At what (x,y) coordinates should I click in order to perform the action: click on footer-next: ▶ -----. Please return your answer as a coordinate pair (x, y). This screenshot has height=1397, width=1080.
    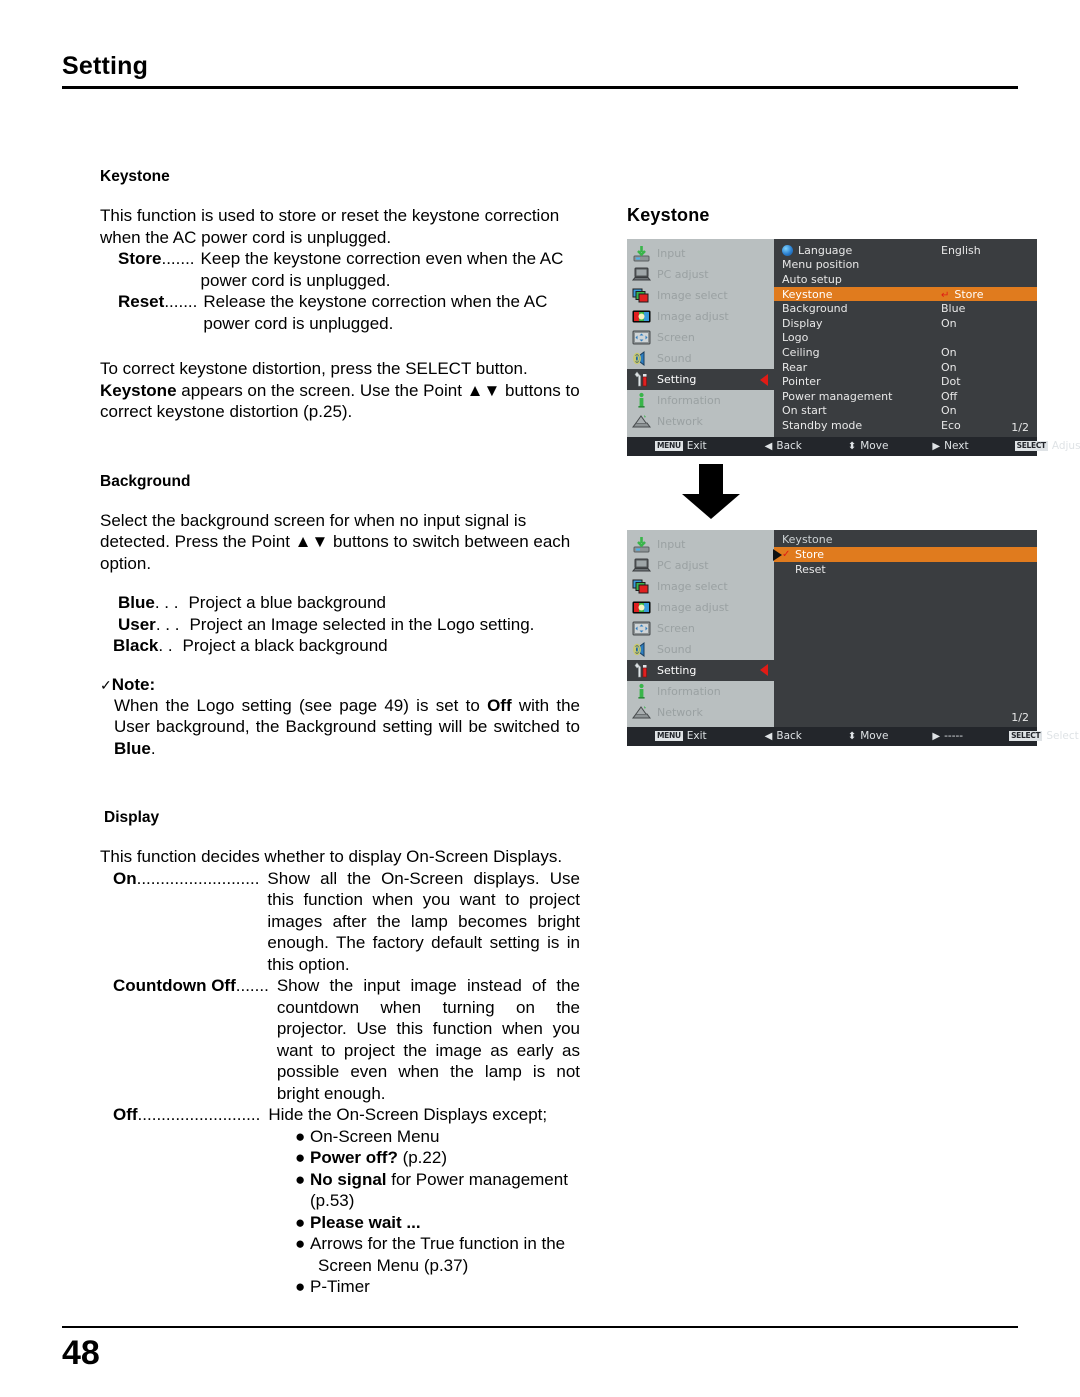
    Looking at the image, I should click on (947, 736).